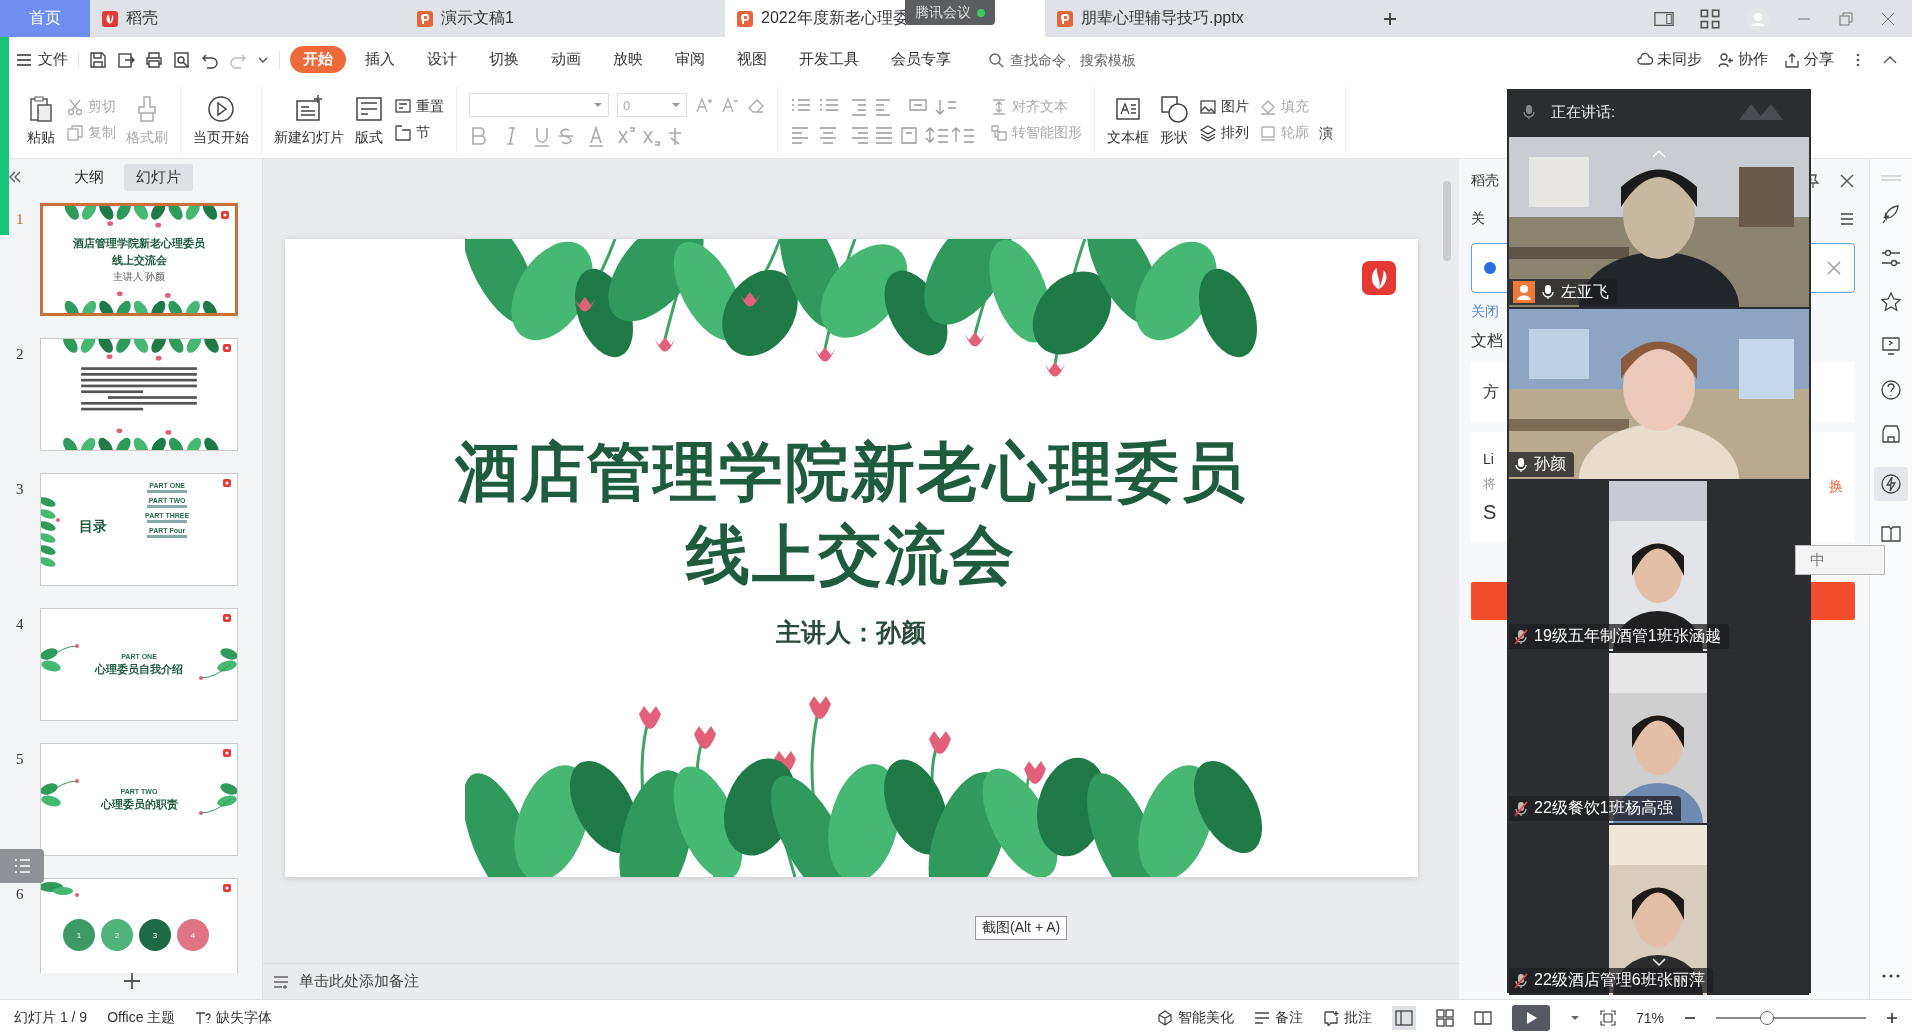  Describe the element at coordinates (247, 18) in the screenshot. I see `document-tab: 稻壳` at that location.